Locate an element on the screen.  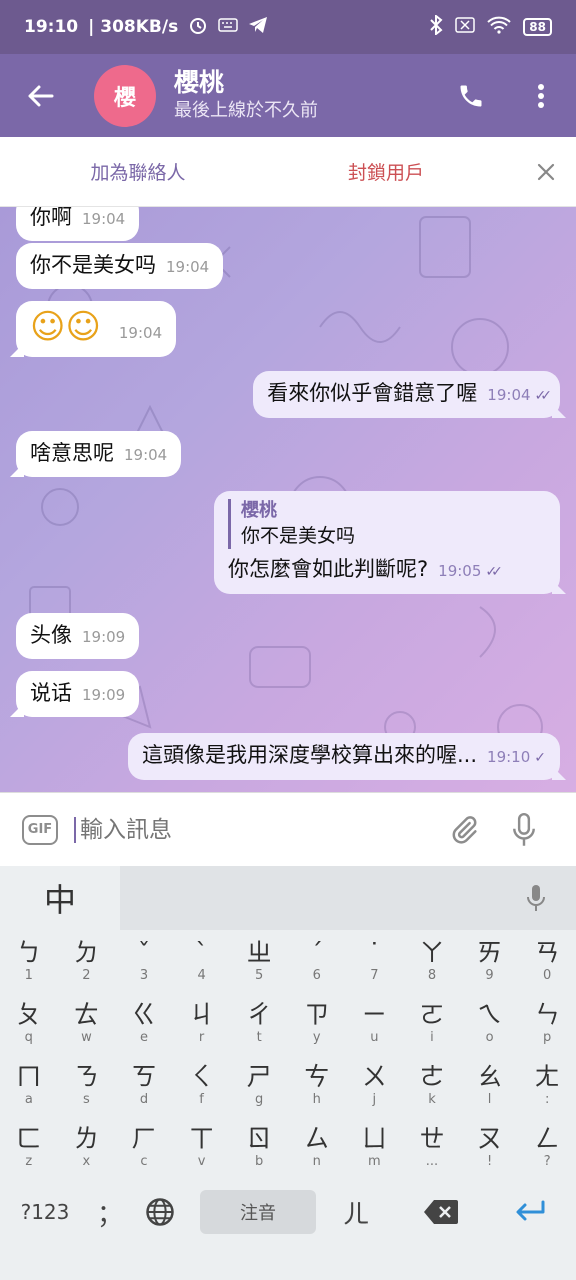
sent-check-icon: ✓ is located at coordinates (540, 758).